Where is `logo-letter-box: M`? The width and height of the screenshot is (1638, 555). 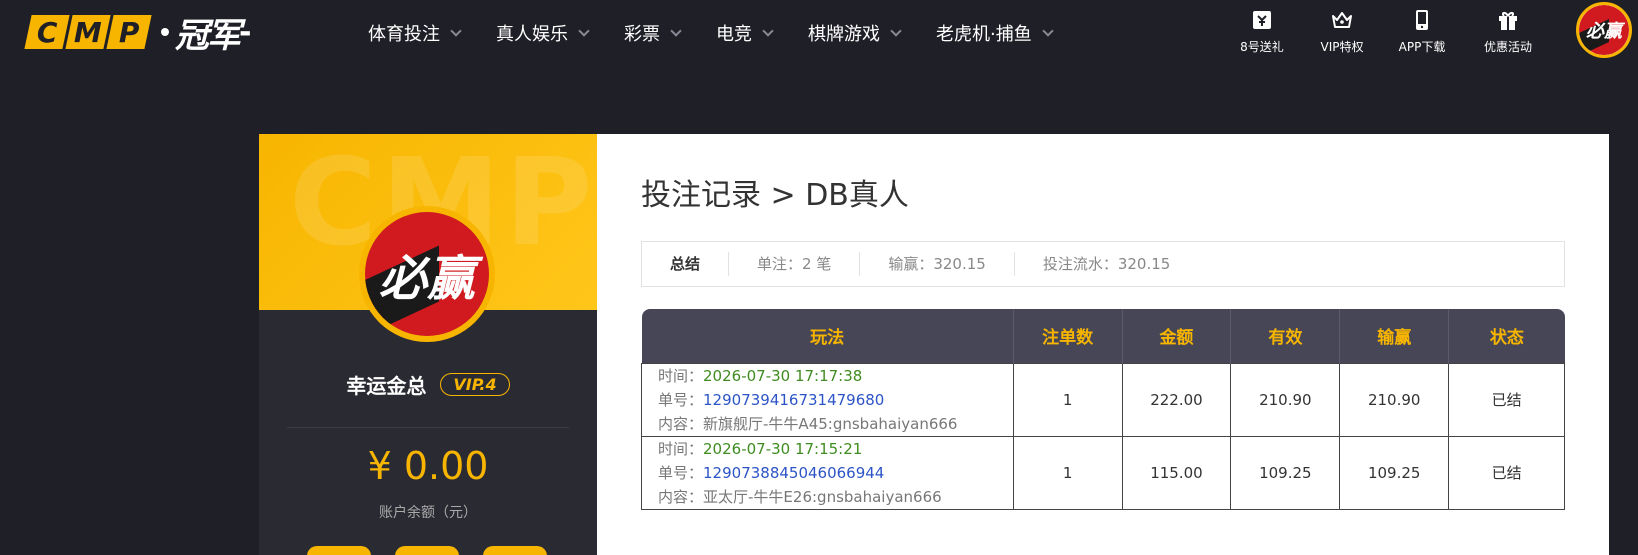
logo-letter-box: M is located at coordinates (88, 32).